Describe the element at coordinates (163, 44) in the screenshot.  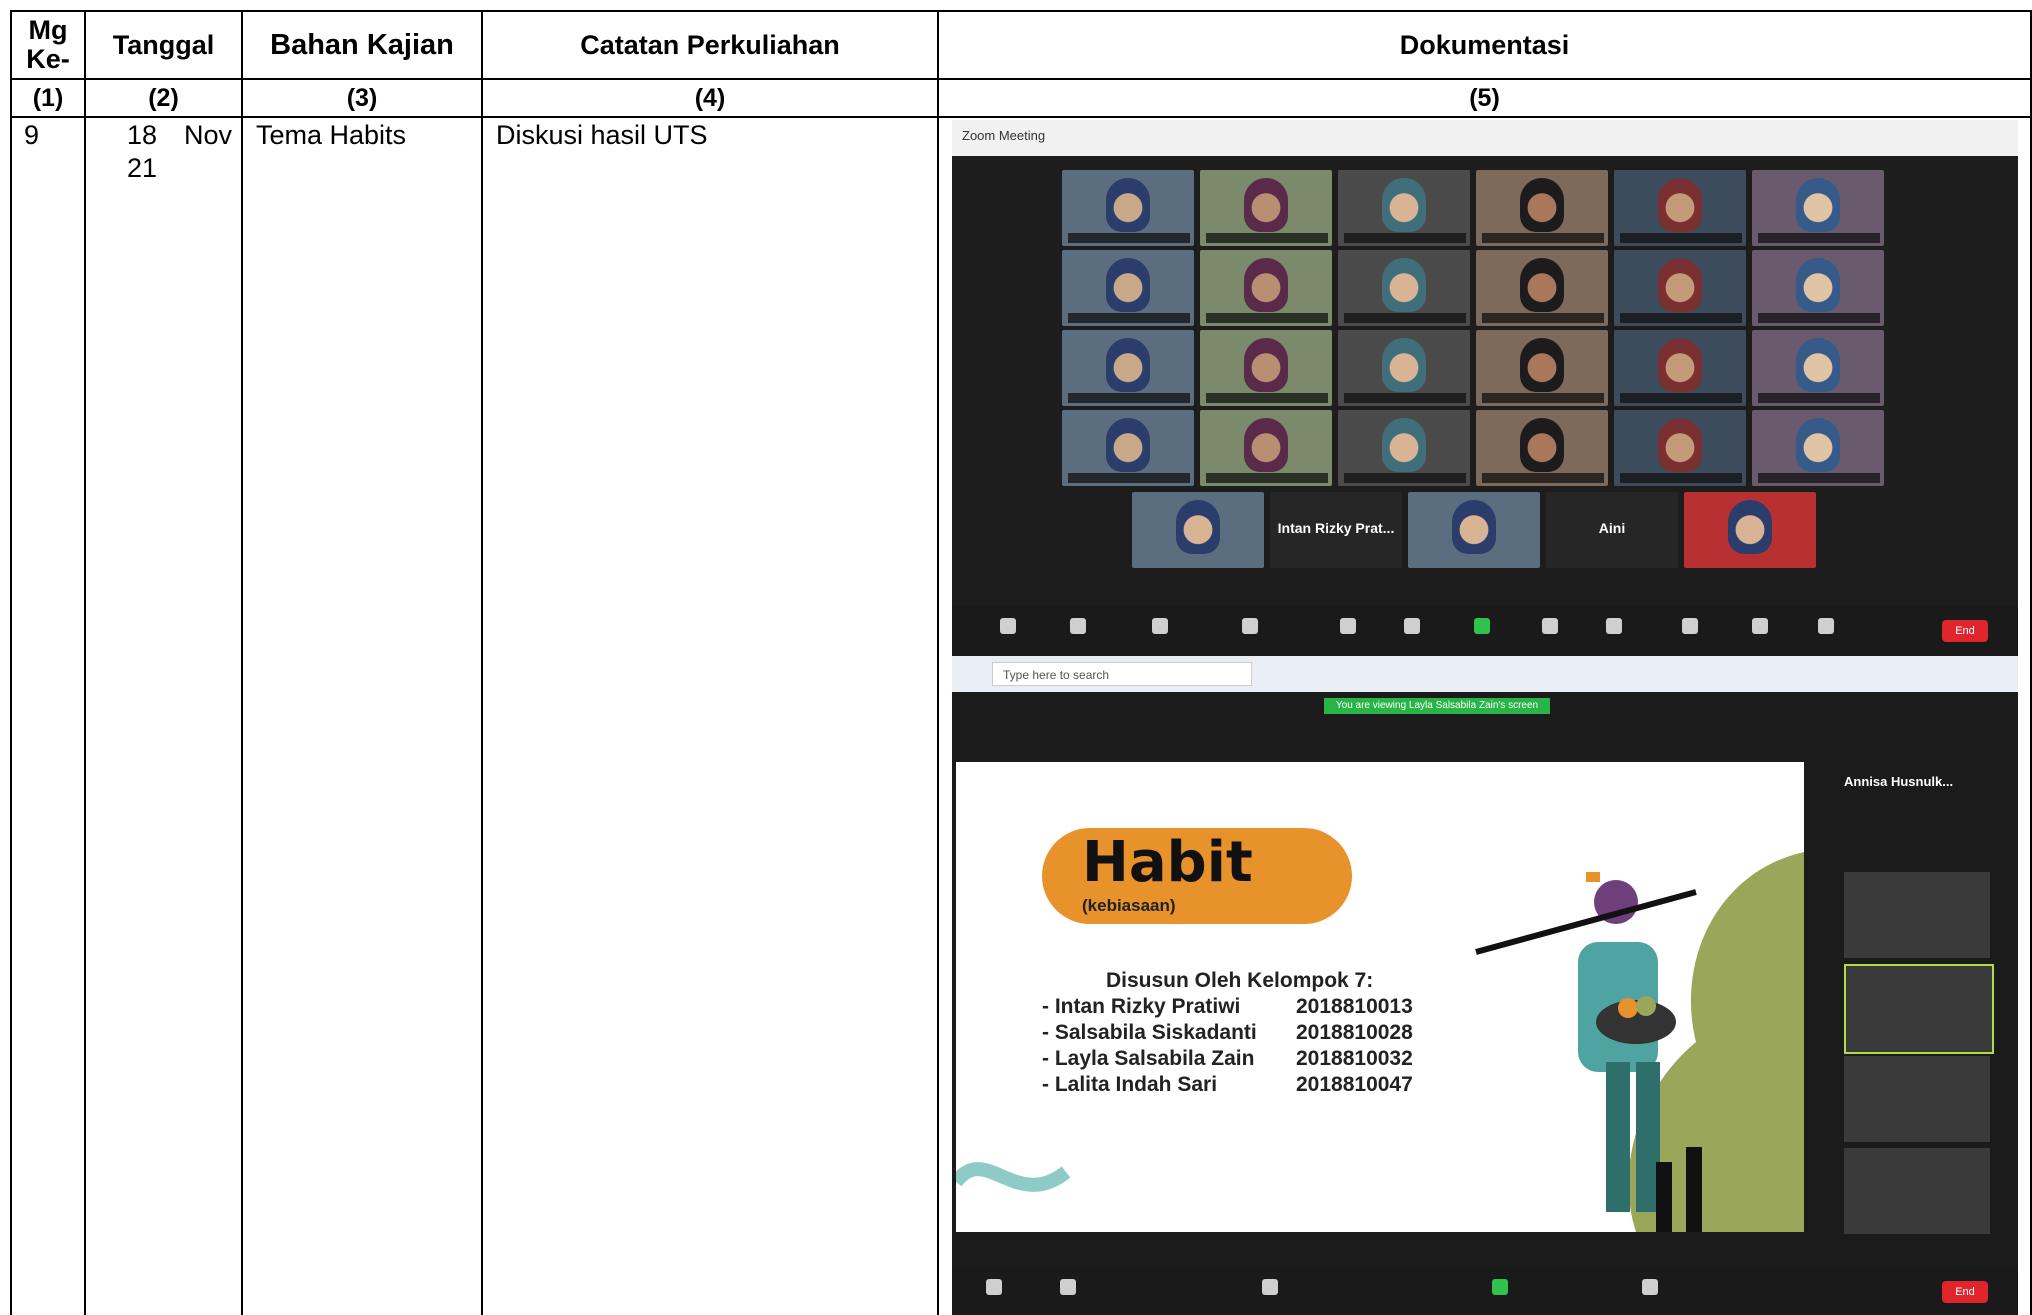
I see `header-tanggal: Tanggal` at that location.